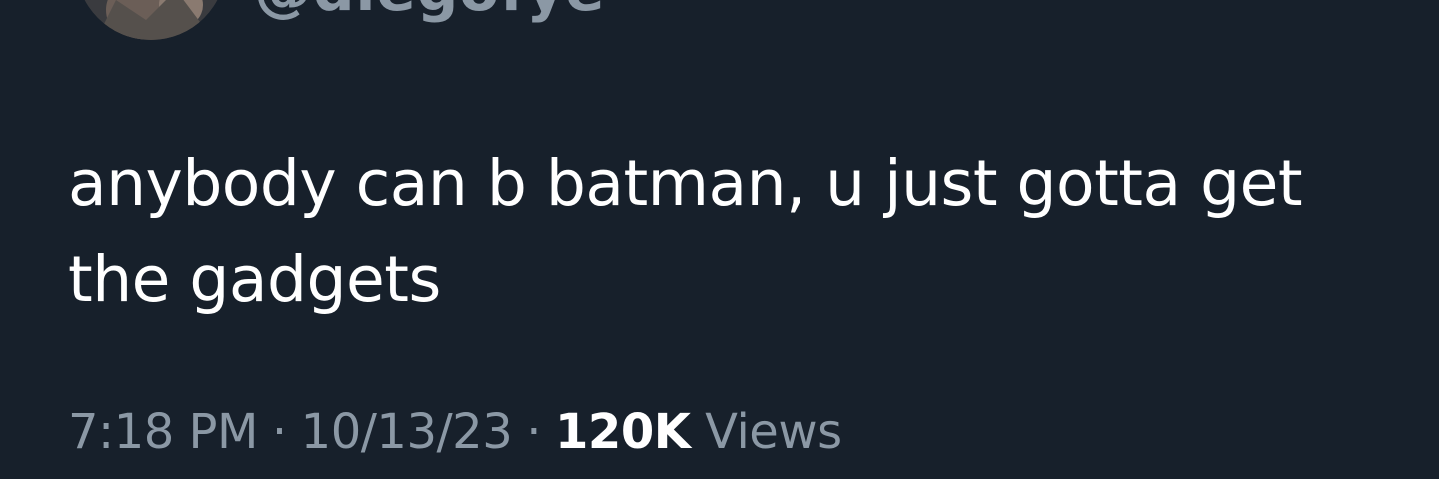 The image size is (1439, 479). What do you see at coordinates (429, 12) in the screenshot?
I see `author-handle: @diegofye` at bounding box center [429, 12].